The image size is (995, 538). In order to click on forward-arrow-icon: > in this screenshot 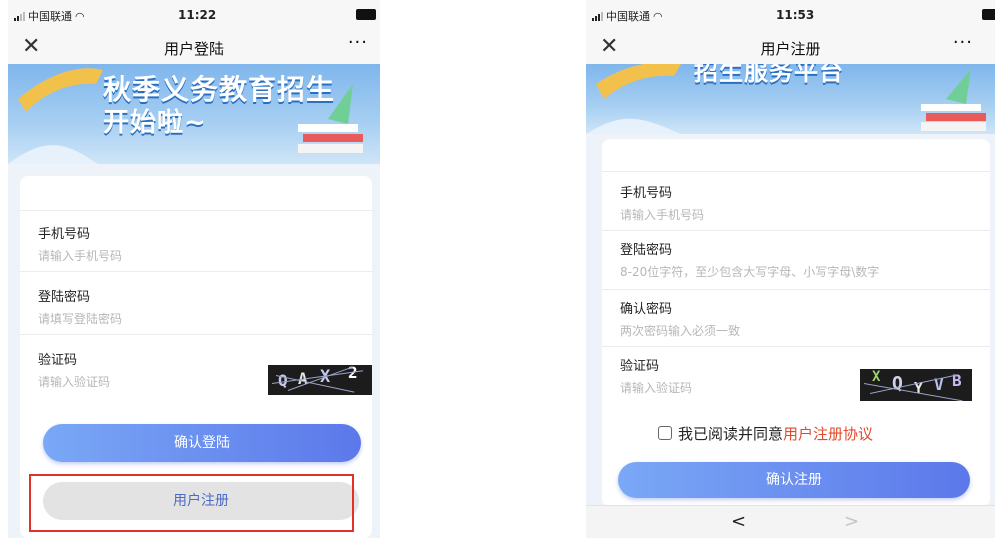, I will do `click(851, 521)`.